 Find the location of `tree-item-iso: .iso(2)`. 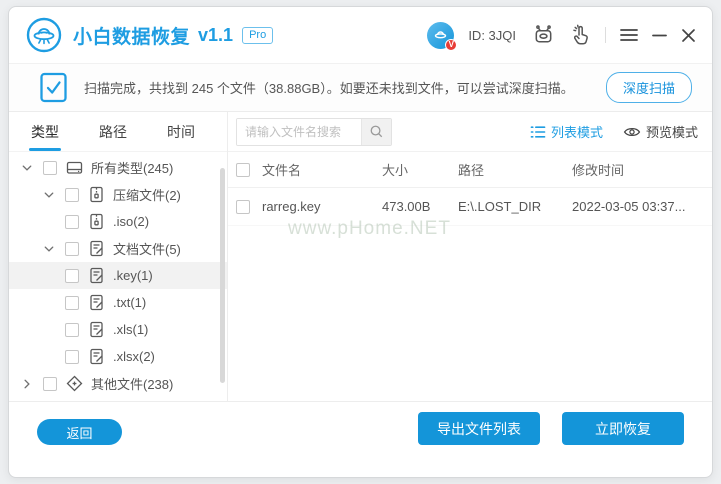

tree-item-iso: .iso(2) is located at coordinates (118, 221).